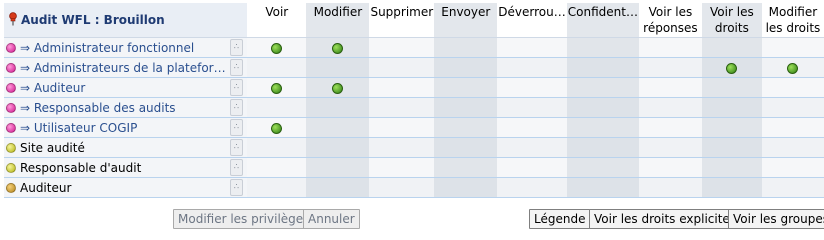  Describe the element at coordinates (338, 20) in the screenshot. I see `column-header: Modifier` at that location.